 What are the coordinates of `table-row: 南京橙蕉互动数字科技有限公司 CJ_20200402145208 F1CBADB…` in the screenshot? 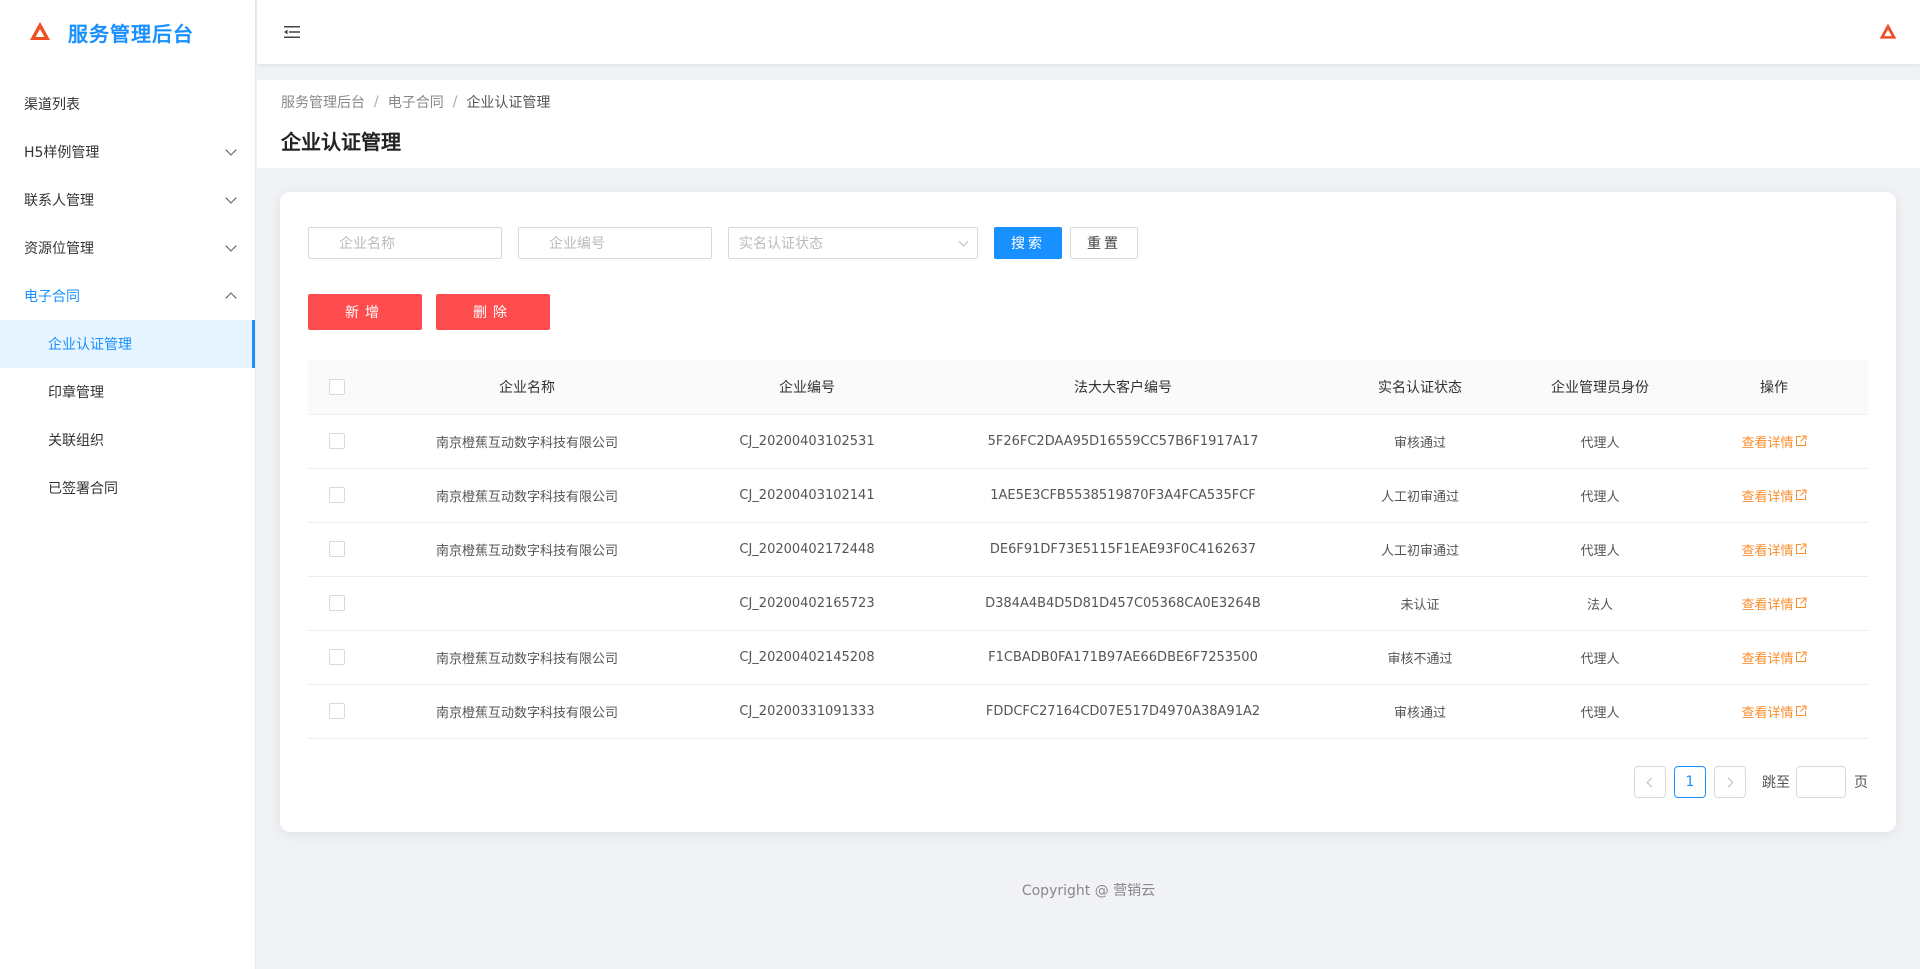 It's located at (1088, 657).